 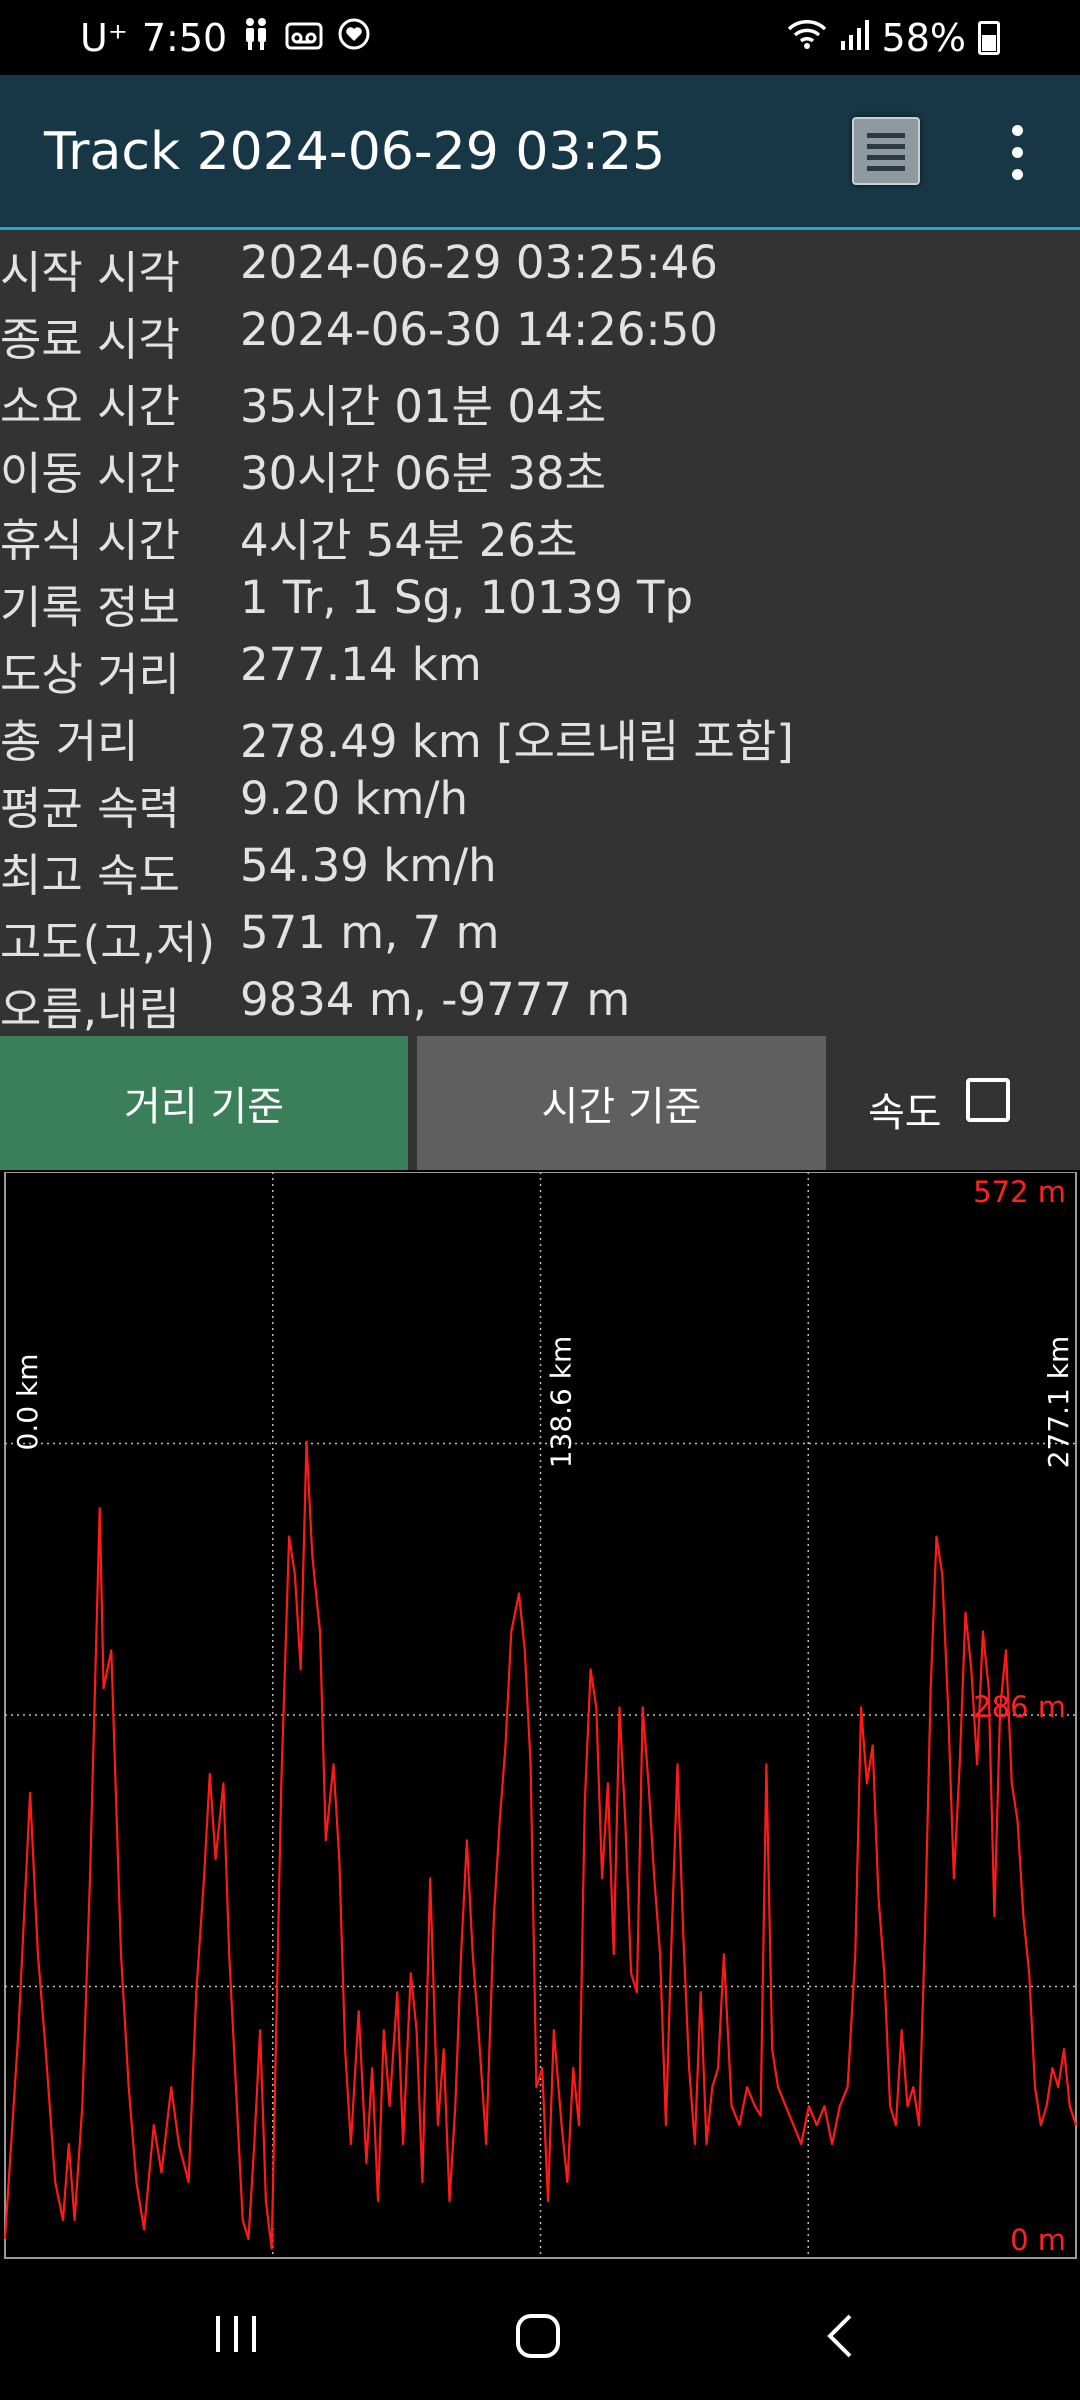 What do you see at coordinates (423, 473) in the screenshot?
I see `stat-value: 30시간 06분 38초` at bounding box center [423, 473].